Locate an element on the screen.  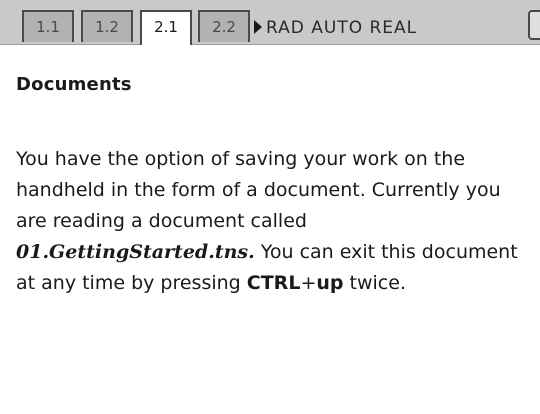
key-up: up is located at coordinates (330, 283).